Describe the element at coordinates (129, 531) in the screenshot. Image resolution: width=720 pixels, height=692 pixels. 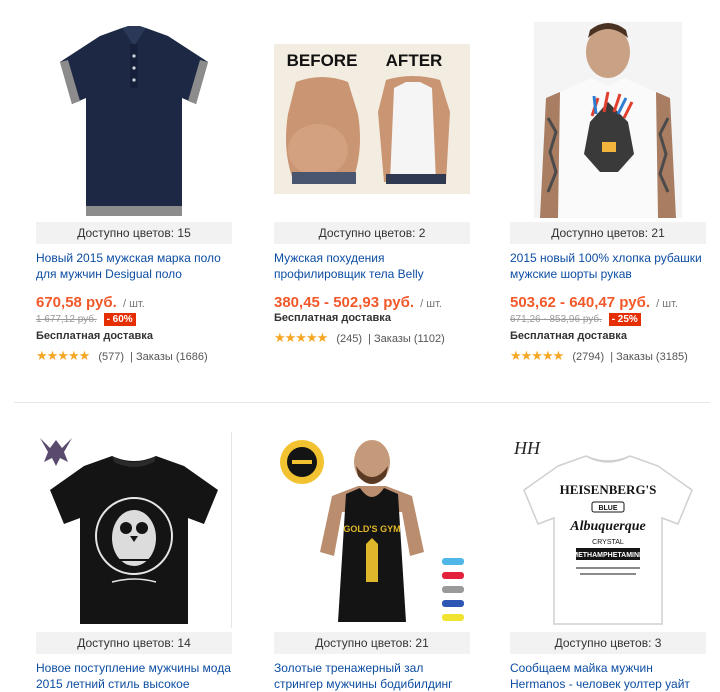
I see `owl-tshirt-icon` at that location.